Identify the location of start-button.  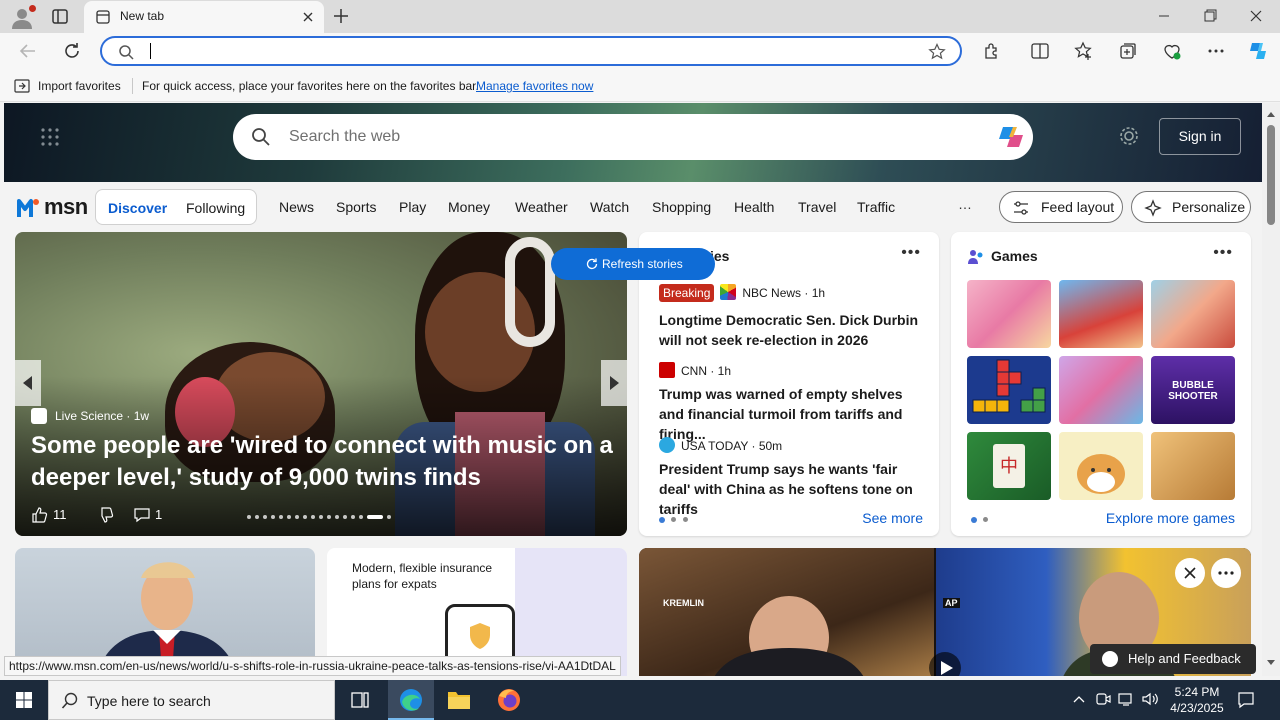
(24, 700).